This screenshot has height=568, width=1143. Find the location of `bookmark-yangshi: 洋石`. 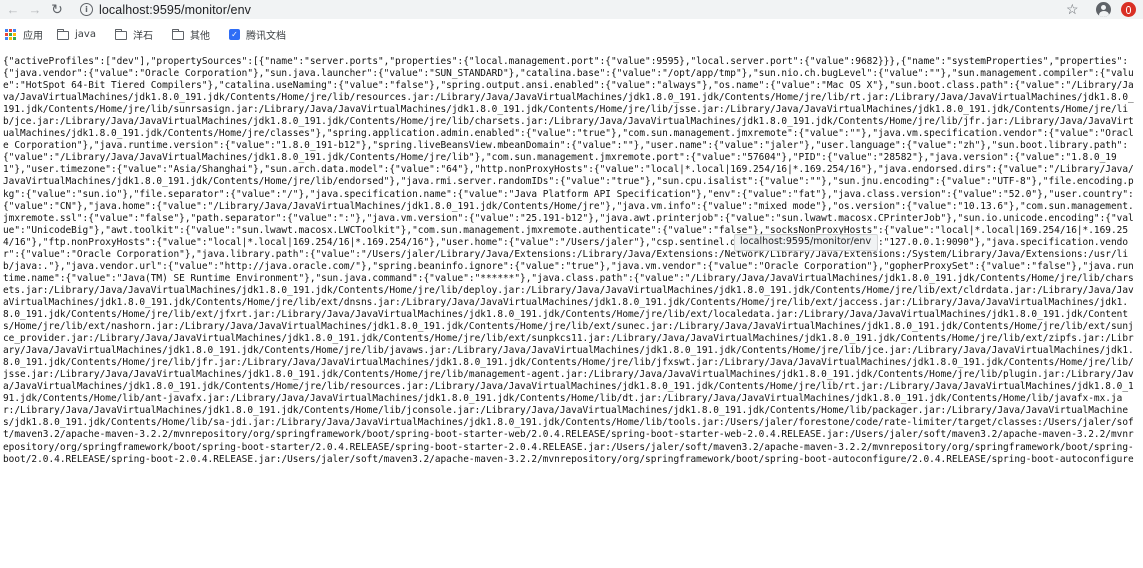

bookmark-yangshi: 洋石 is located at coordinates (133, 34).